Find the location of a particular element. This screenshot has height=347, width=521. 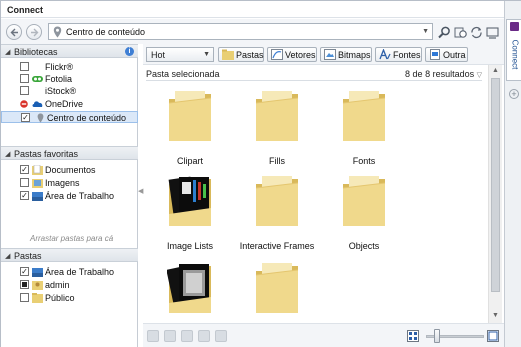

address-field: Centro de conteúdo ▼ is located at coordinates (240, 31).